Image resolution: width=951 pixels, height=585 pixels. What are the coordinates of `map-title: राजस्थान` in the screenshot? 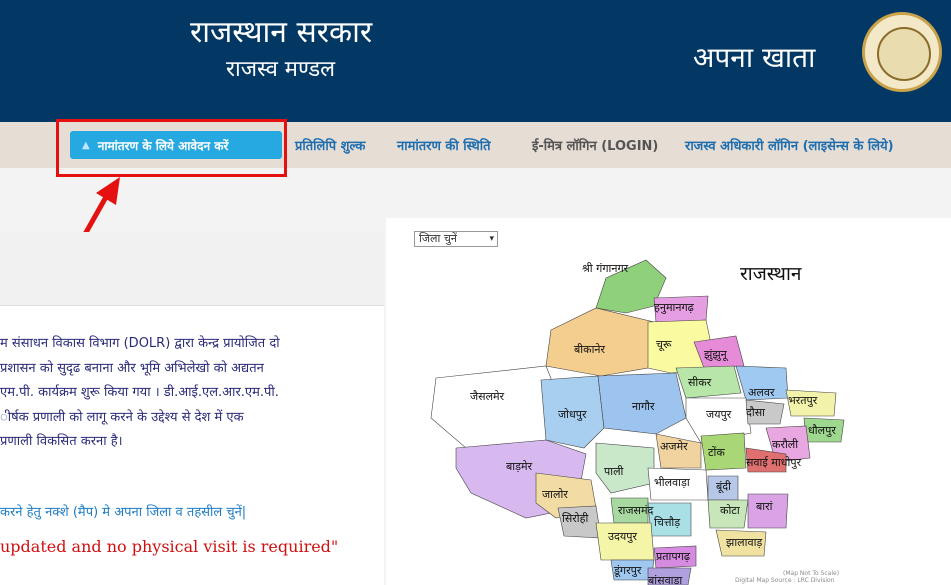 It's located at (771, 274).